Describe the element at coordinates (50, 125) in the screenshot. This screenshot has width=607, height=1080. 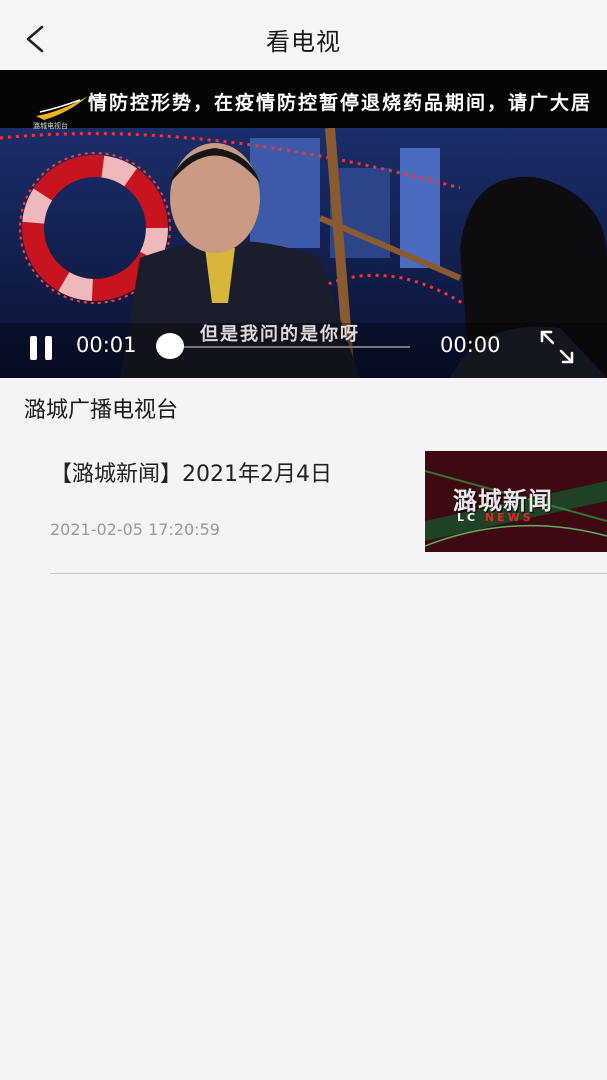
I see `logo-text: 潞城电视台` at that location.